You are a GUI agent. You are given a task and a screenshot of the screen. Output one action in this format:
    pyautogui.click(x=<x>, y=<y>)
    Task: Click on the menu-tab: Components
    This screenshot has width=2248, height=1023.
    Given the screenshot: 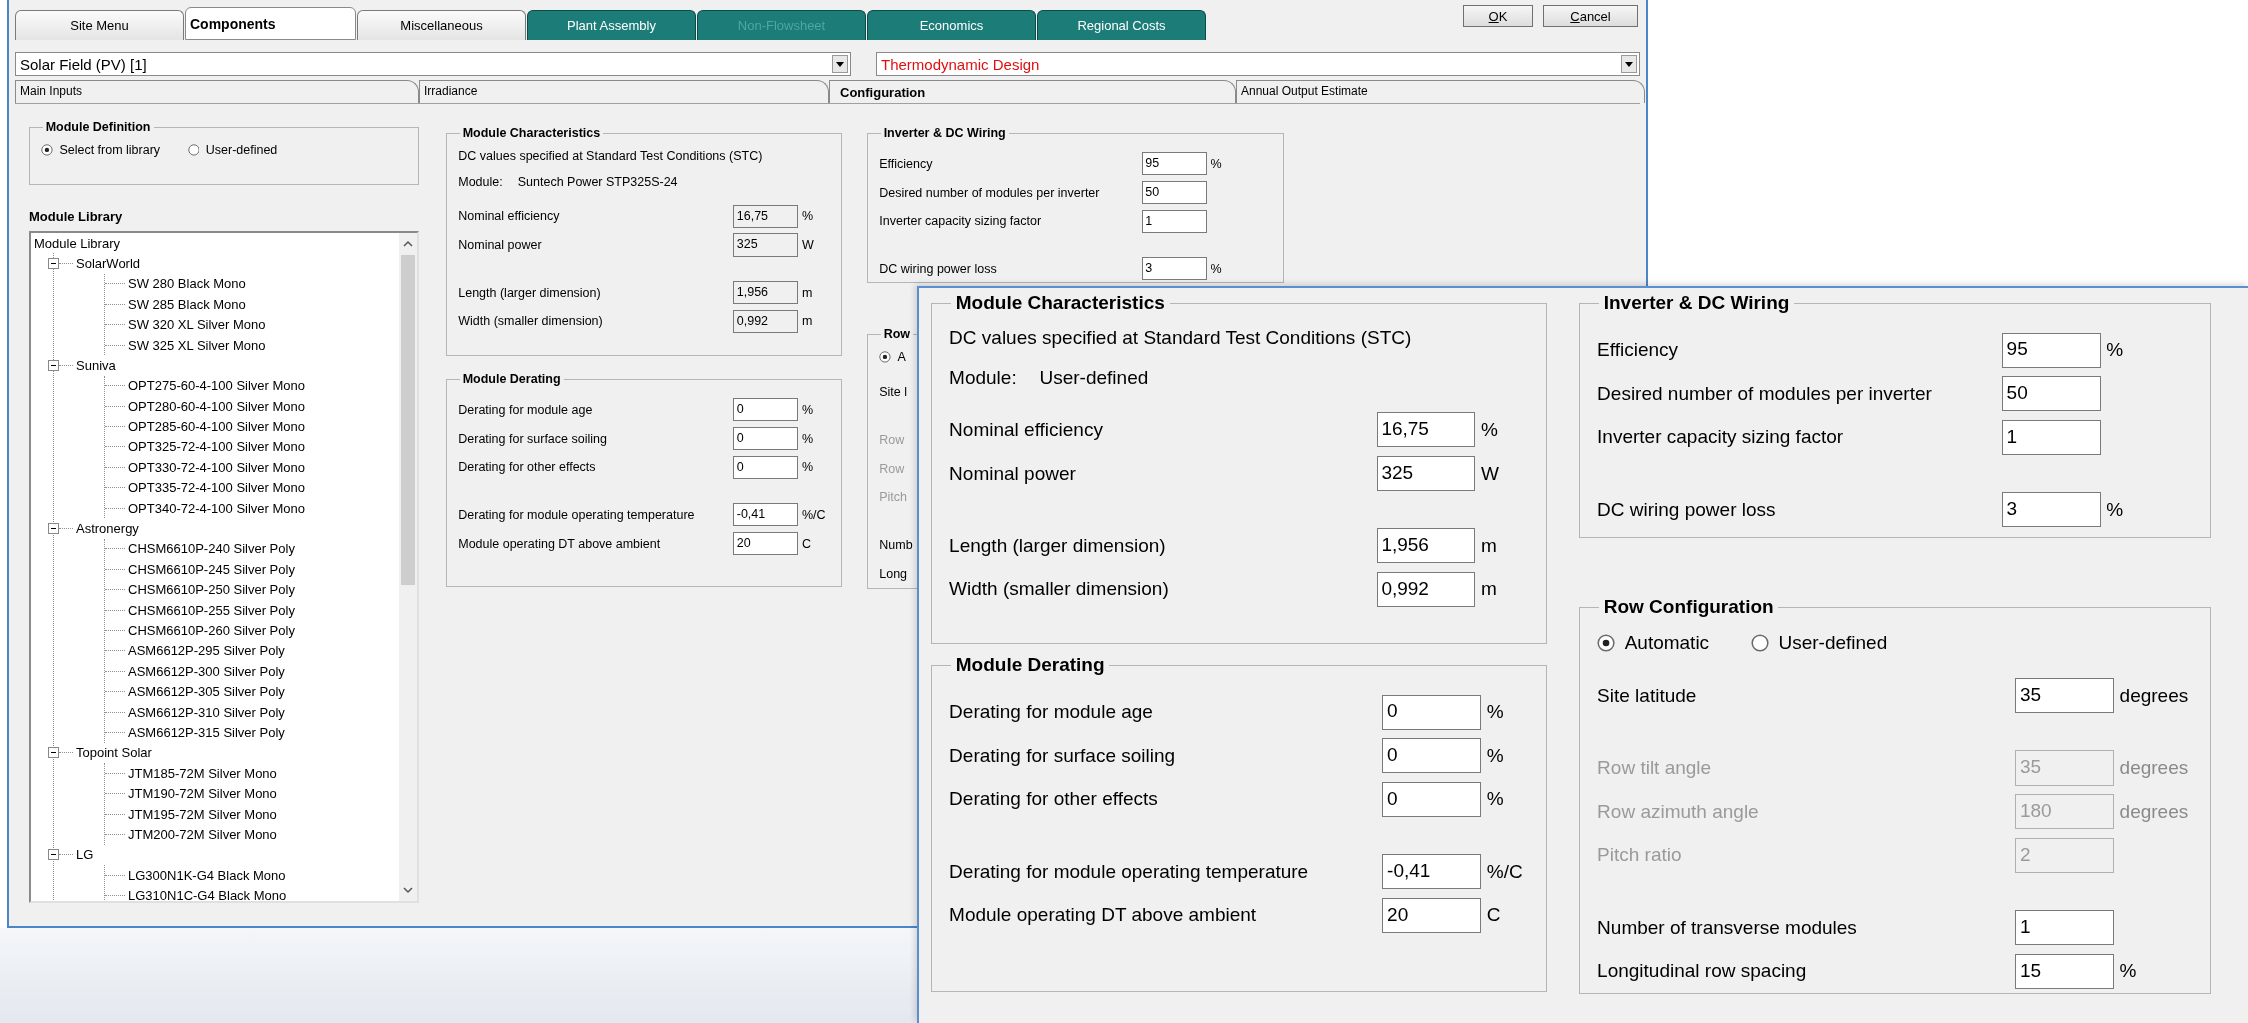 What is the action you would take?
    pyautogui.click(x=270, y=23)
    